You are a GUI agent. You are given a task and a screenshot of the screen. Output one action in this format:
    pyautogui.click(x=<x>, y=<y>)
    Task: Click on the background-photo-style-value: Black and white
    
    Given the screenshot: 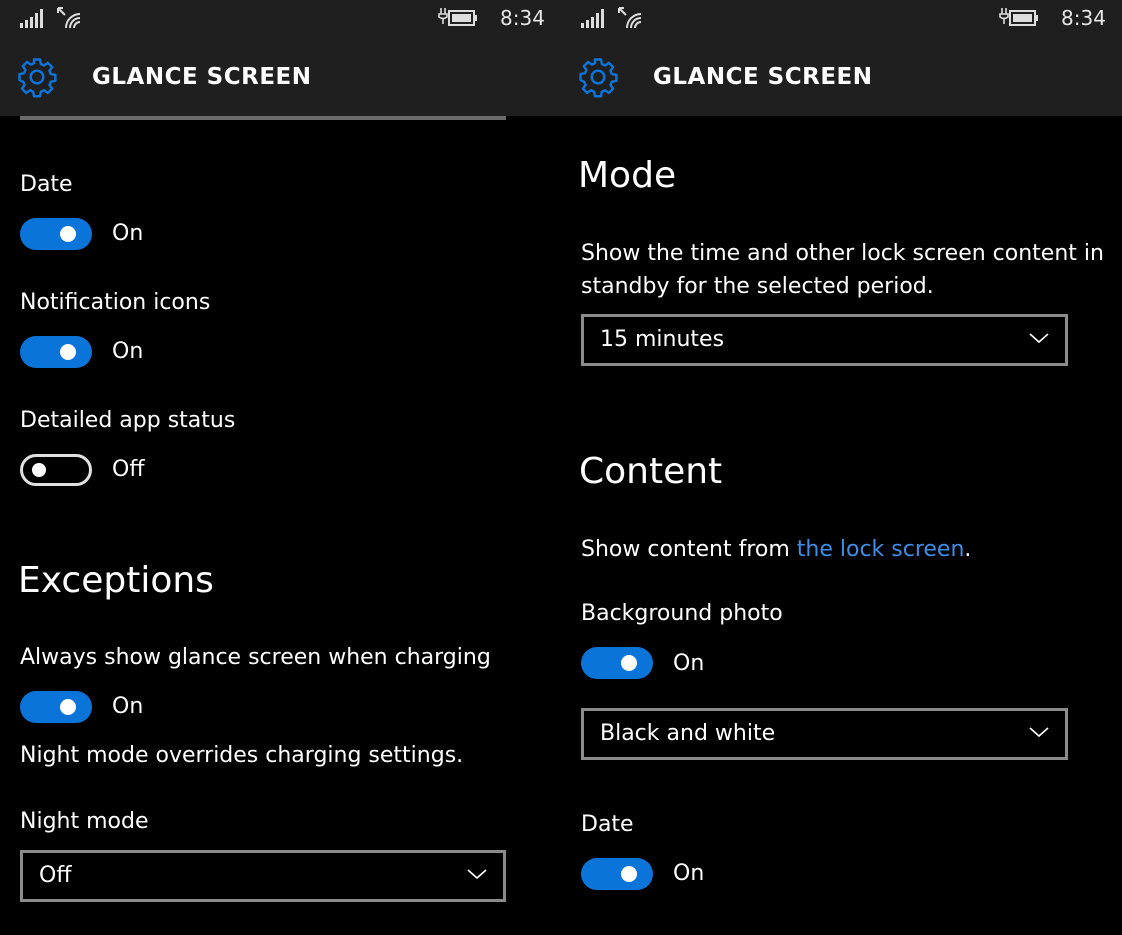 What is the action you would take?
    pyautogui.click(x=688, y=733)
    